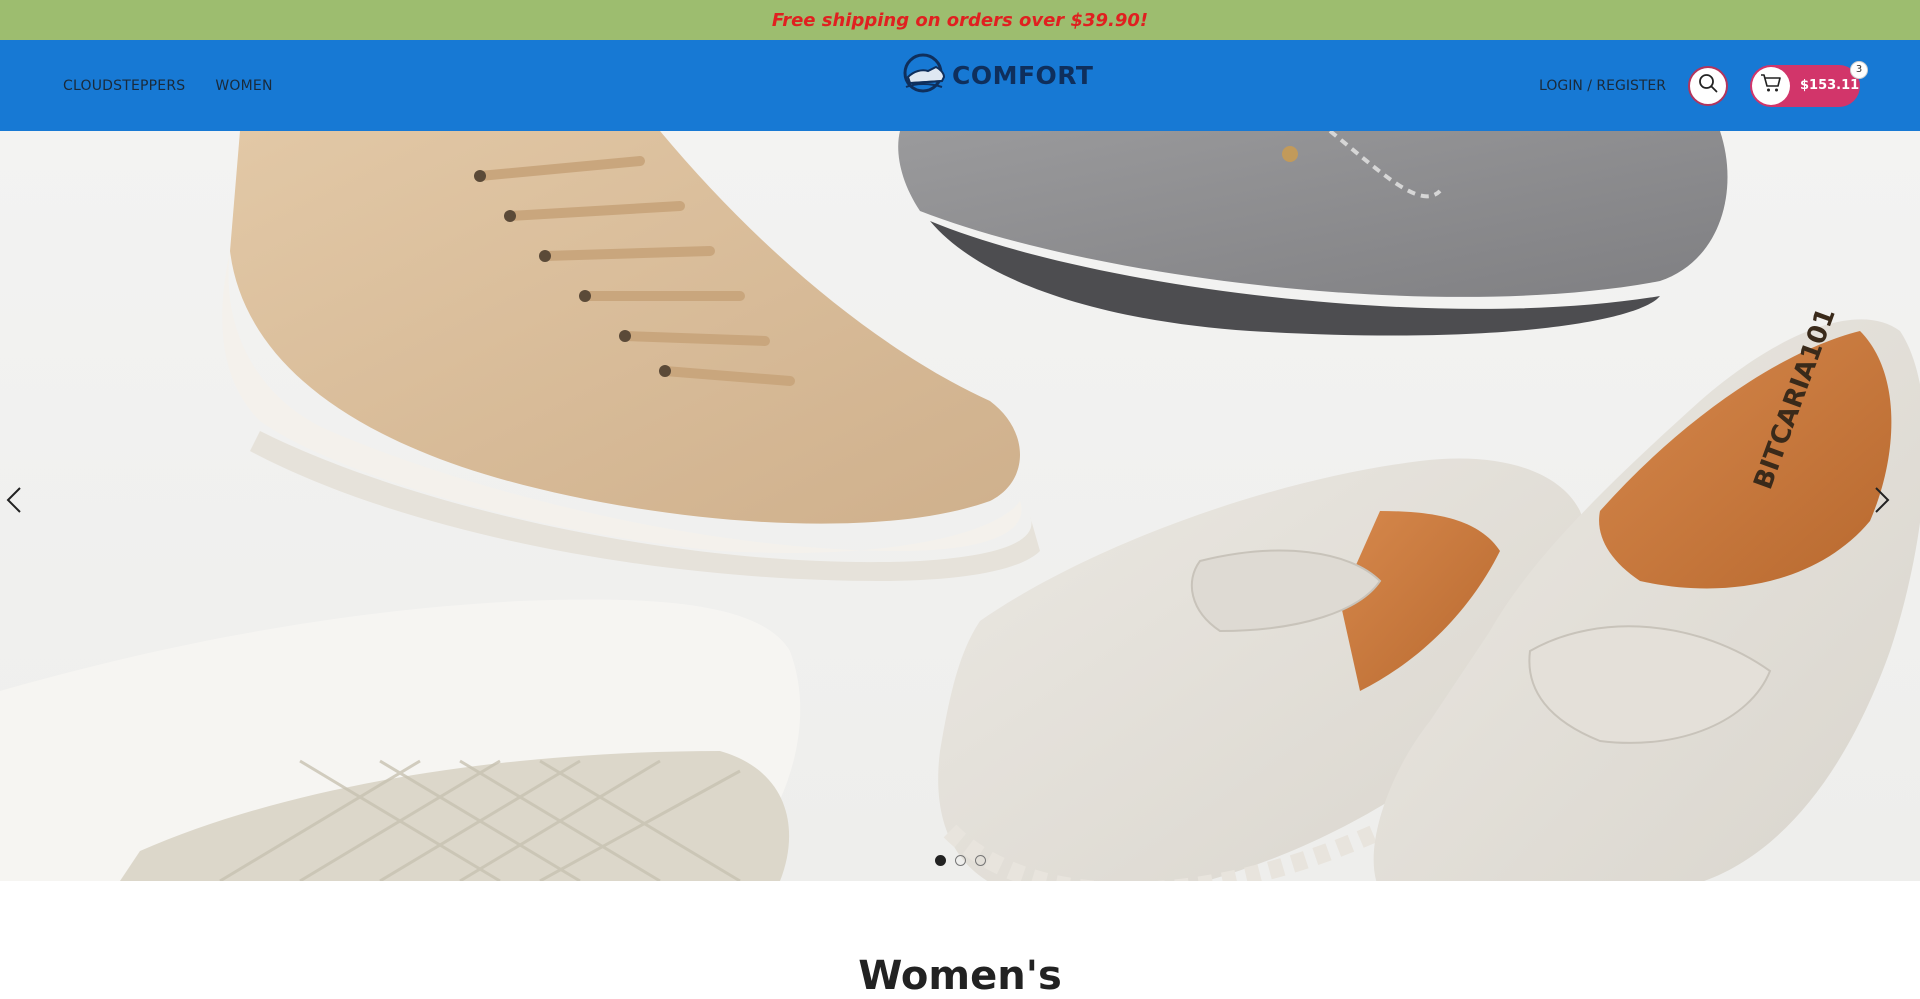 The width and height of the screenshot is (1920, 999). I want to click on section-title: Women's, so click(960, 976).